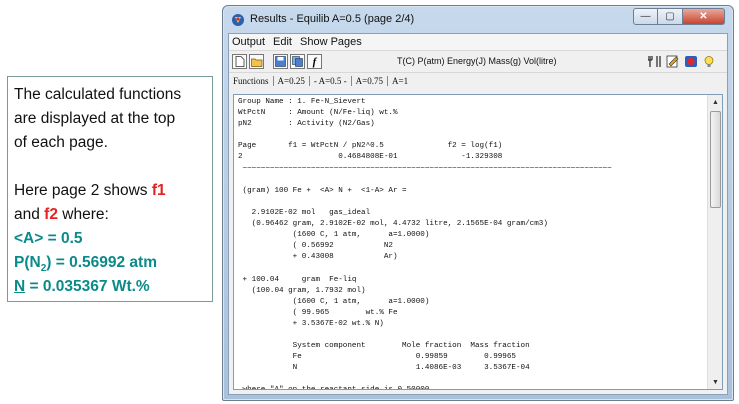 This screenshot has height=404, width=739. What do you see at coordinates (318, 257) in the screenshot?
I see `result-line: + 0.43008 Ar)` at bounding box center [318, 257].